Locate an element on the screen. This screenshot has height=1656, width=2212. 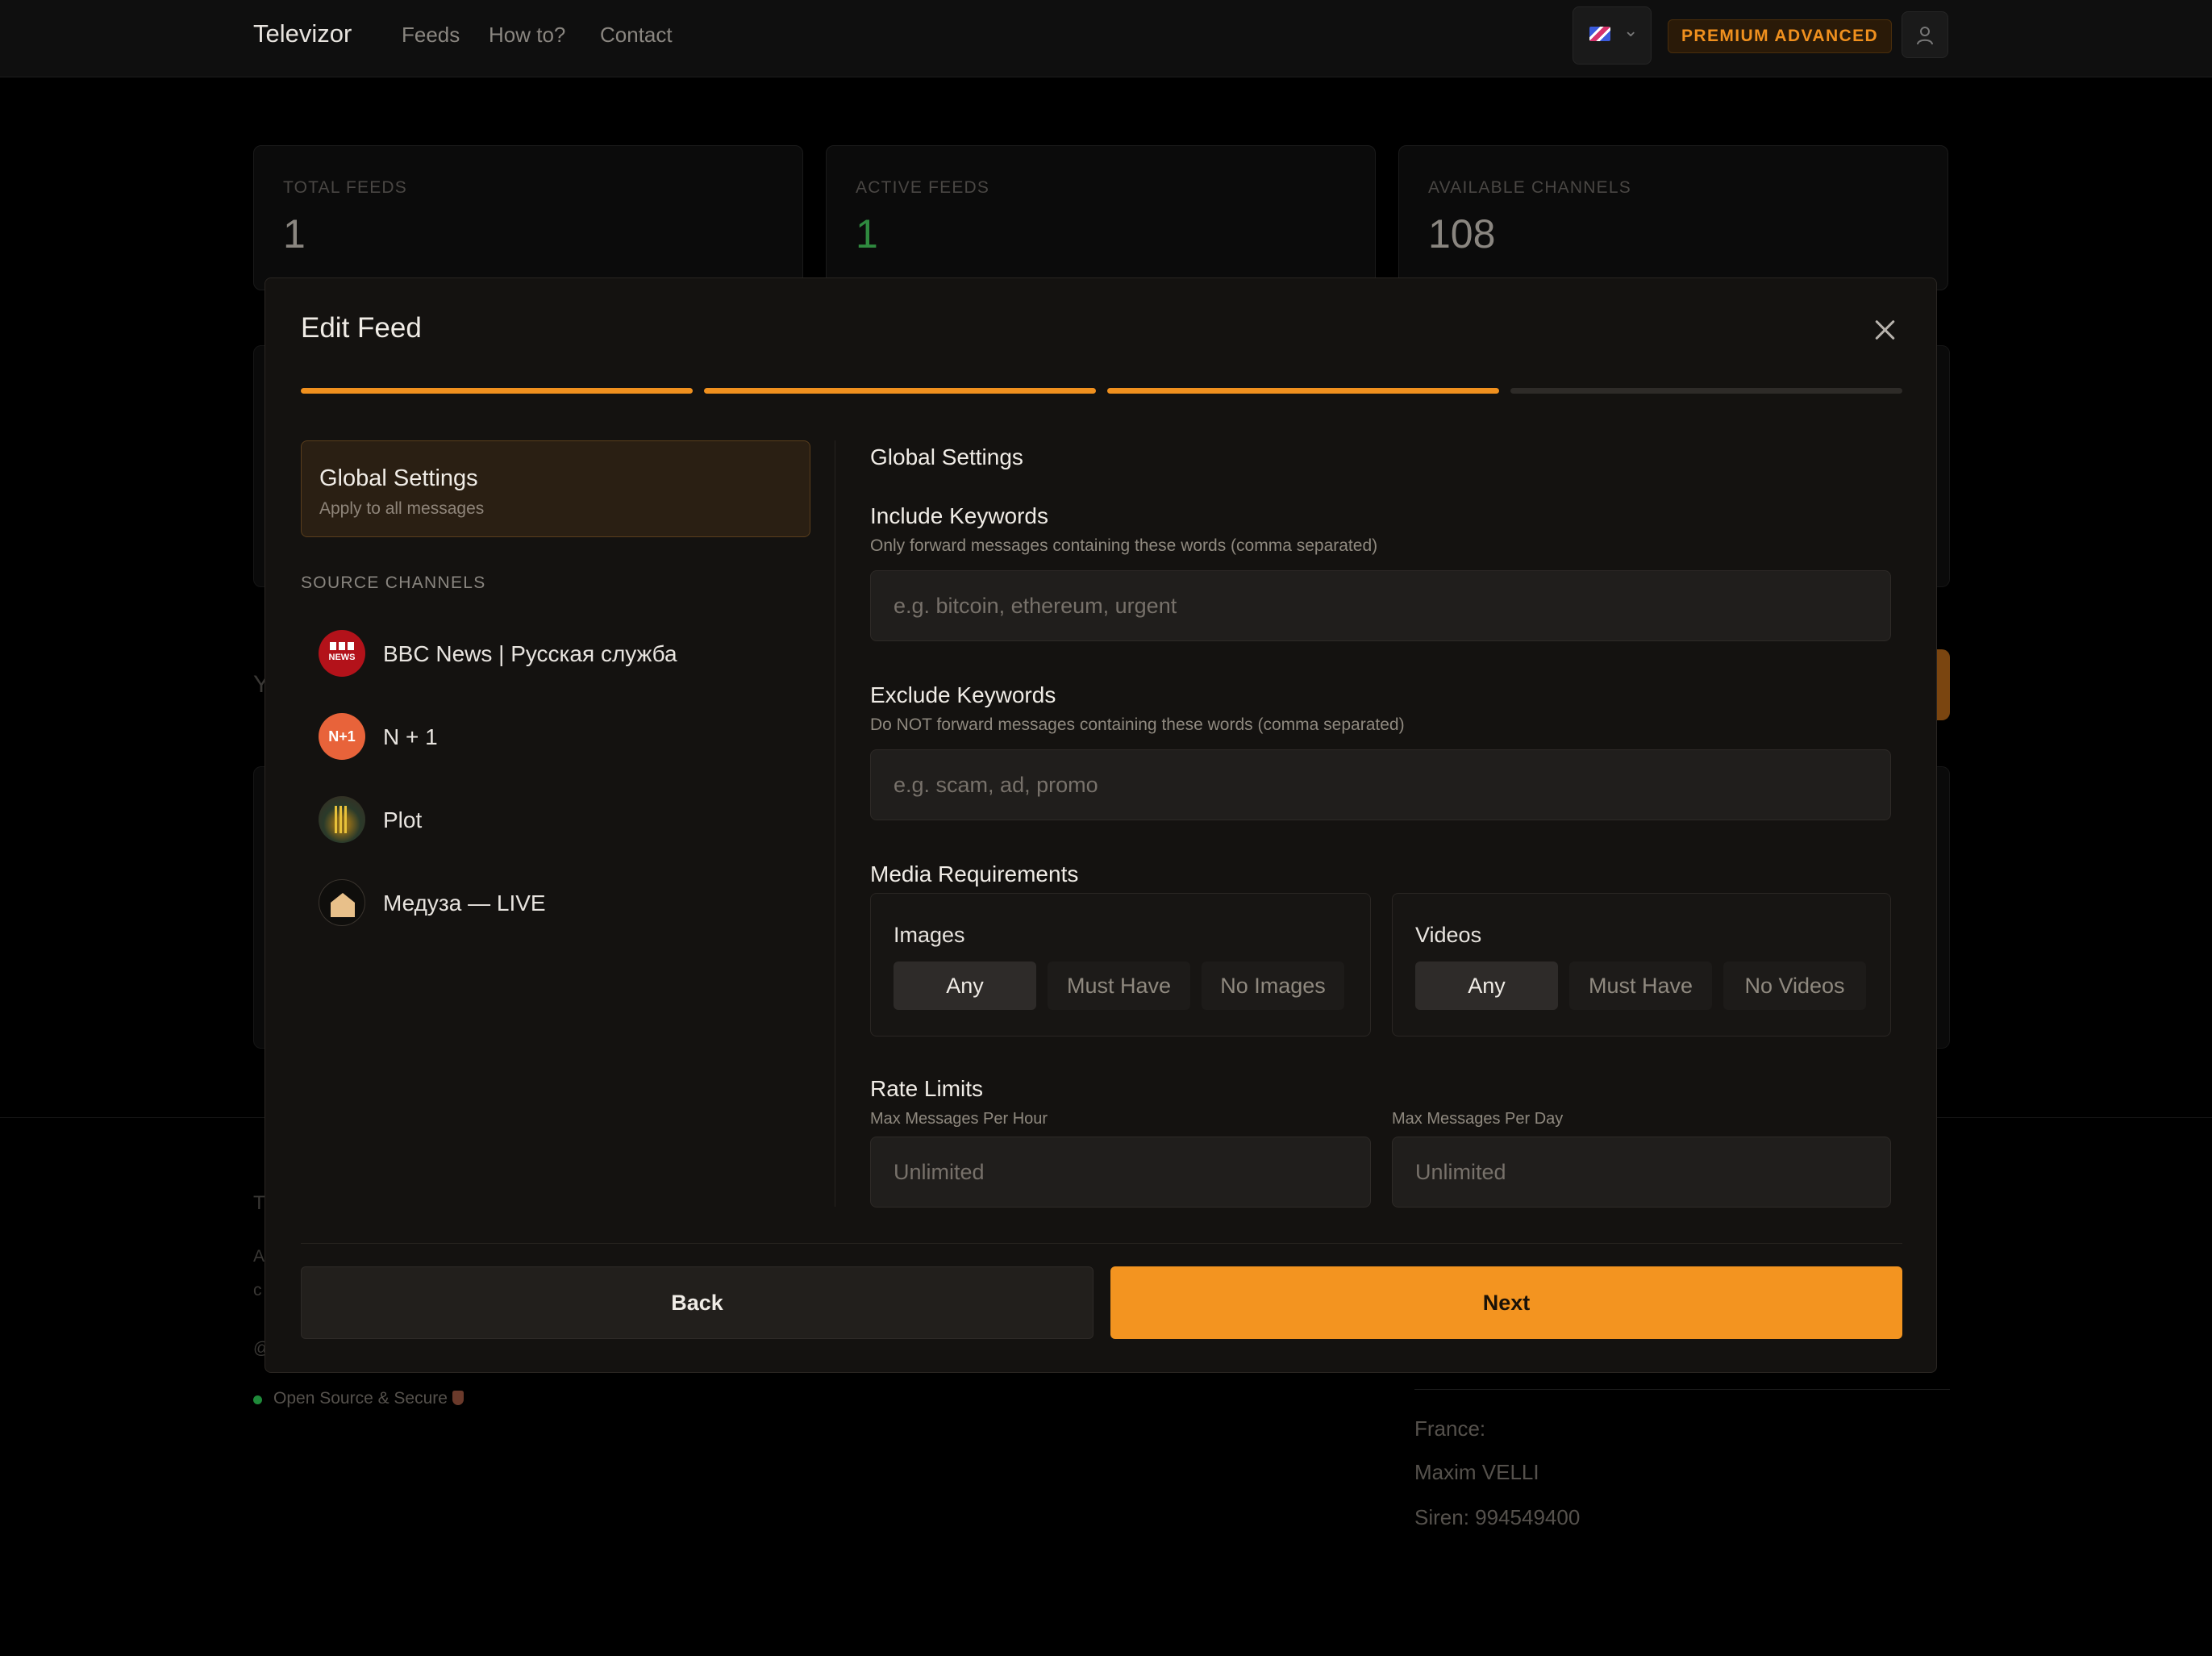
global-settings-item: Global Settings Apply to all messages is located at coordinates (555, 489).